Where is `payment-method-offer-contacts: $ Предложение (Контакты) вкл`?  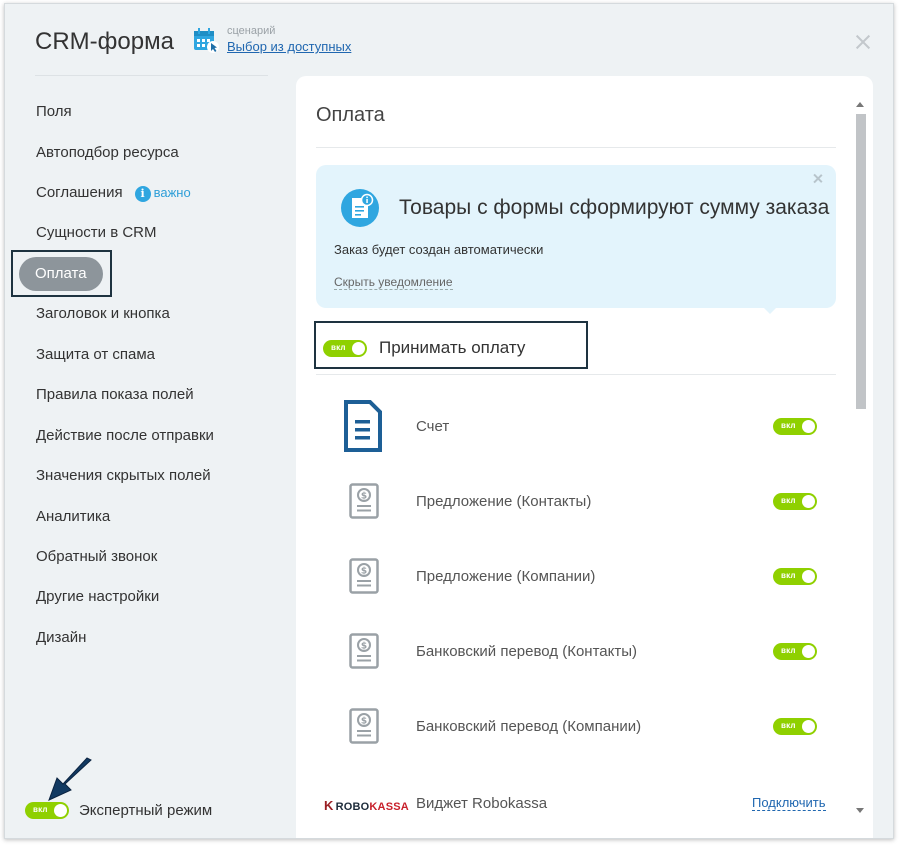 payment-method-offer-contacts: $ Предложение (Контакты) вкл is located at coordinates (576, 513).